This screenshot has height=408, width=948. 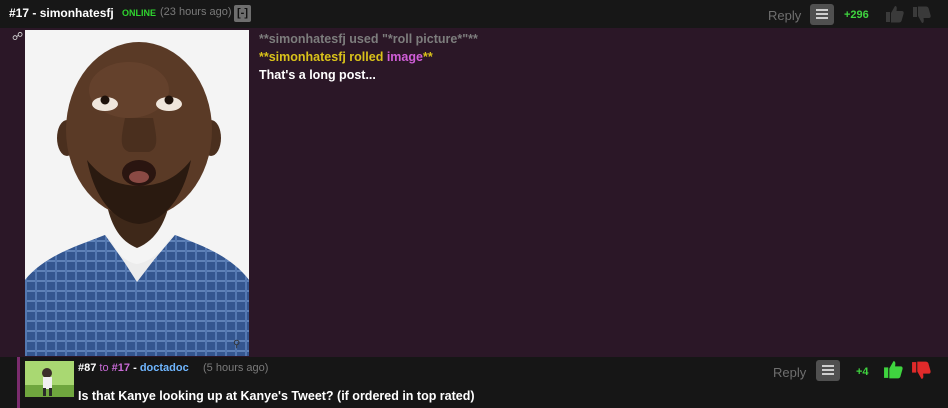 What do you see at coordinates (242, 13) in the screenshot?
I see `collapse-button: [-]` at bounding box center [242, 13].